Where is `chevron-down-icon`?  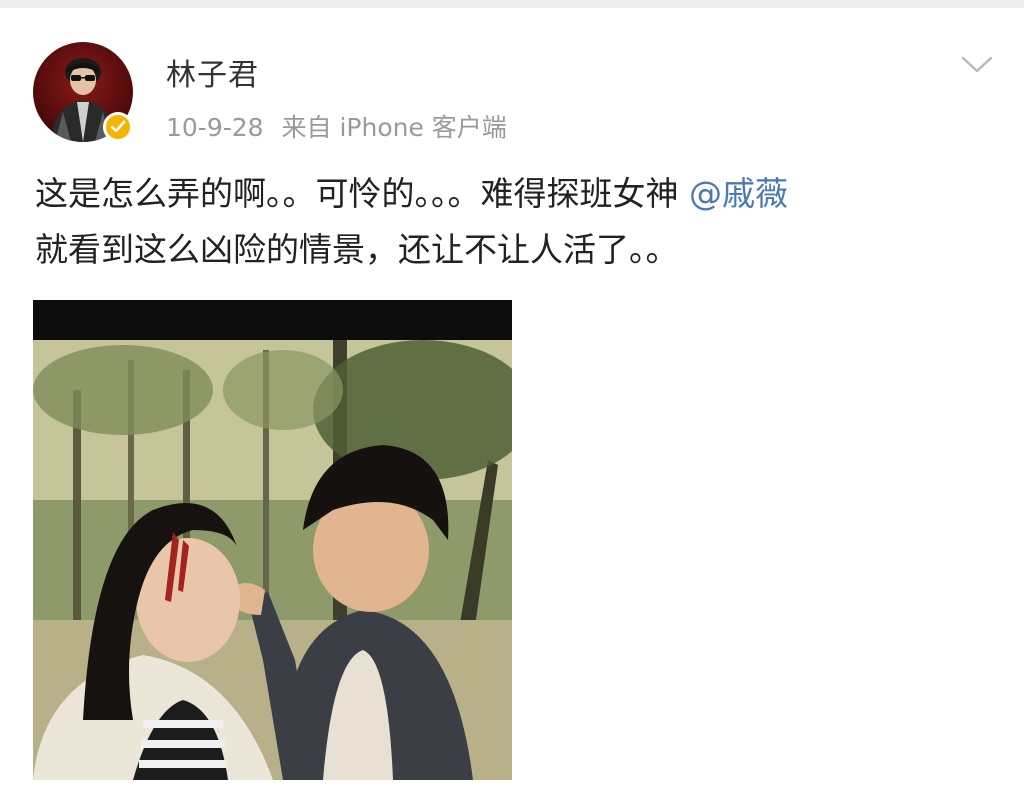
chevron-down-icon is located at coordinates (977, 65).